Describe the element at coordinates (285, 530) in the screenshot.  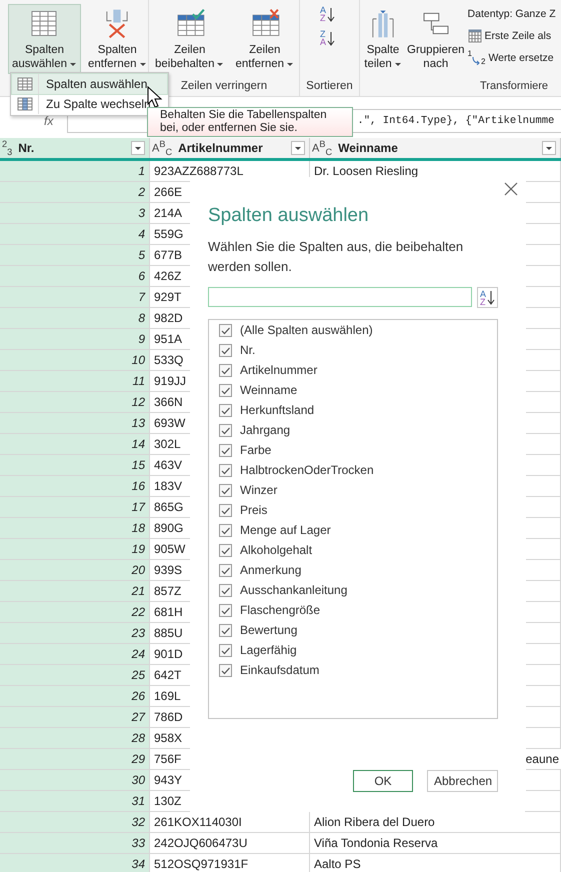
I see `checkbox-label: Menge auf Lager` at that location.